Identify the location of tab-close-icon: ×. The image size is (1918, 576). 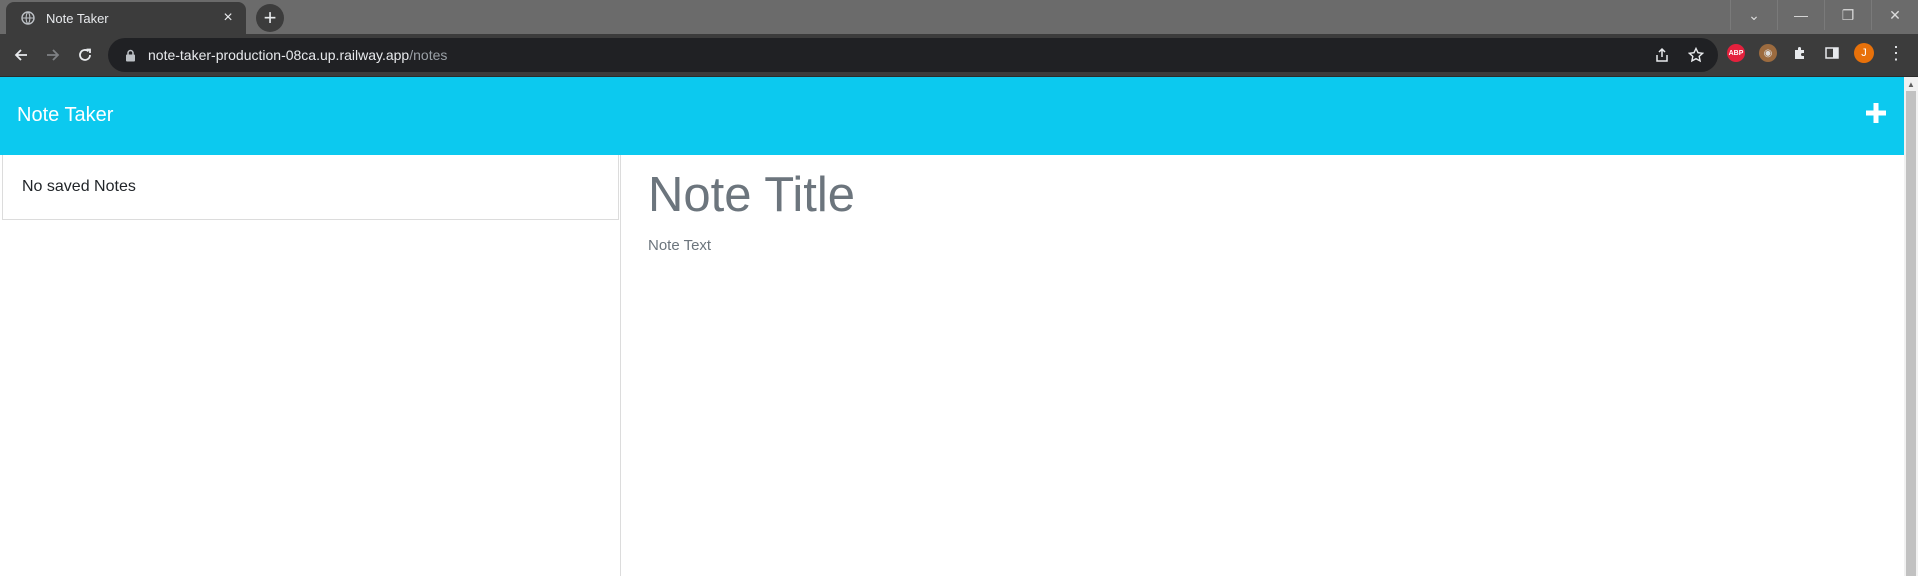
(228, 18).